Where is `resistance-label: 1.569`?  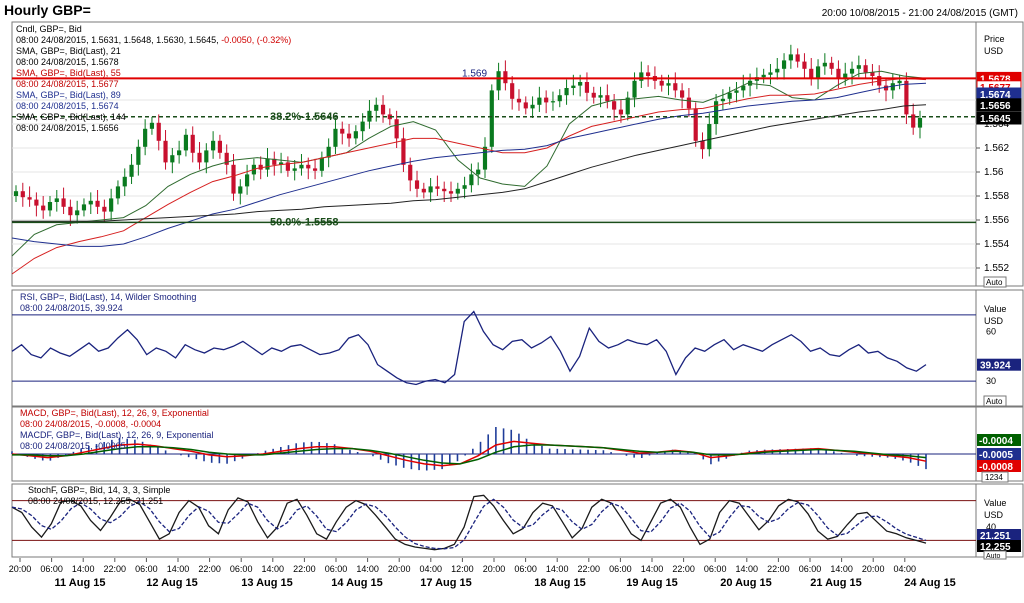
resistance-label: 1.569 is located at coordinates (474, 73).